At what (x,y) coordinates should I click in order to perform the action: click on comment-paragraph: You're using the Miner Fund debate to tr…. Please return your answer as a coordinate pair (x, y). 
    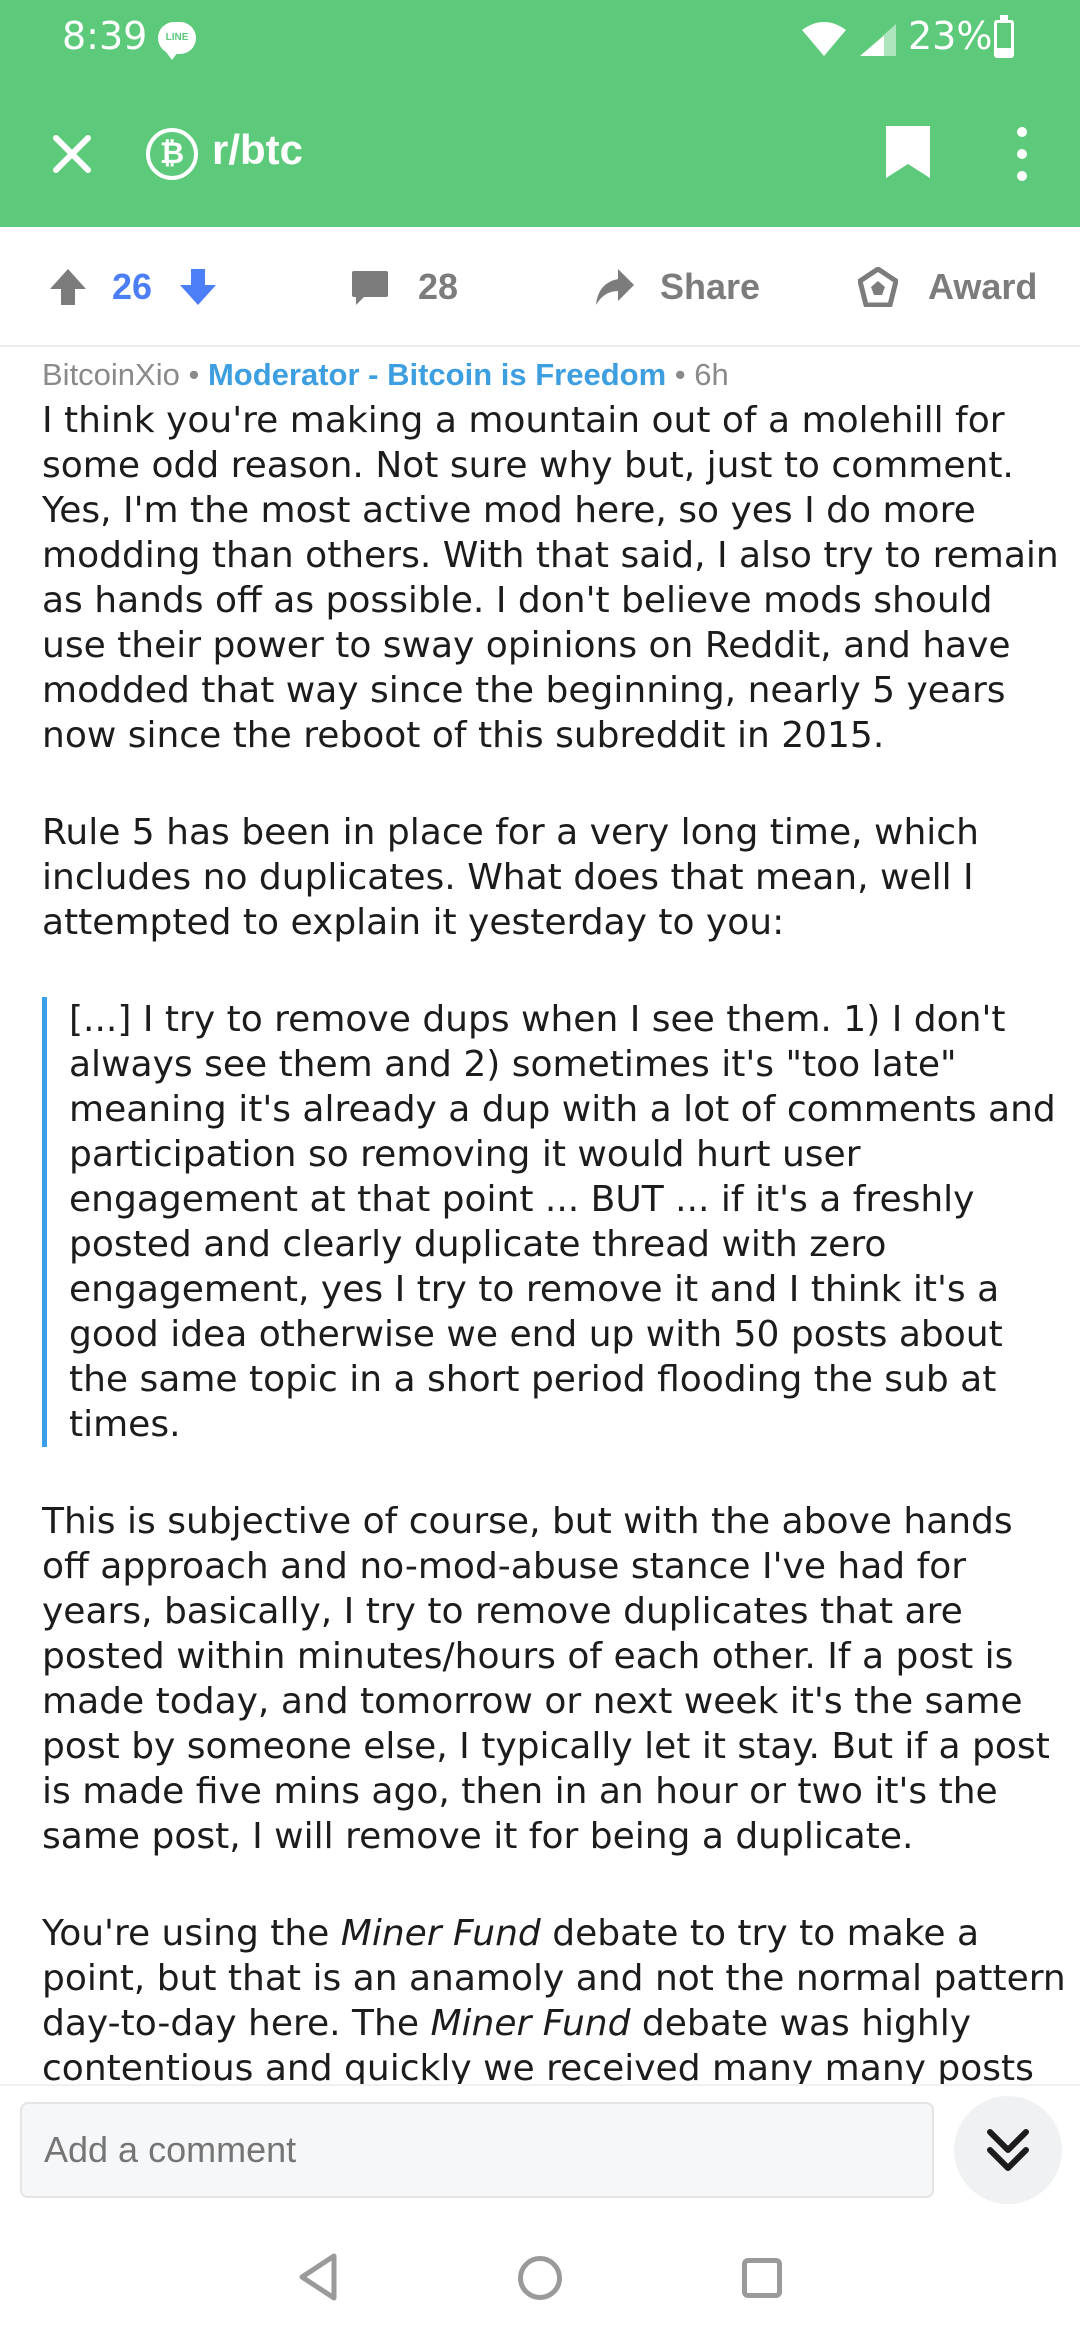
    Looking at the image, I should click on (554, 1997).